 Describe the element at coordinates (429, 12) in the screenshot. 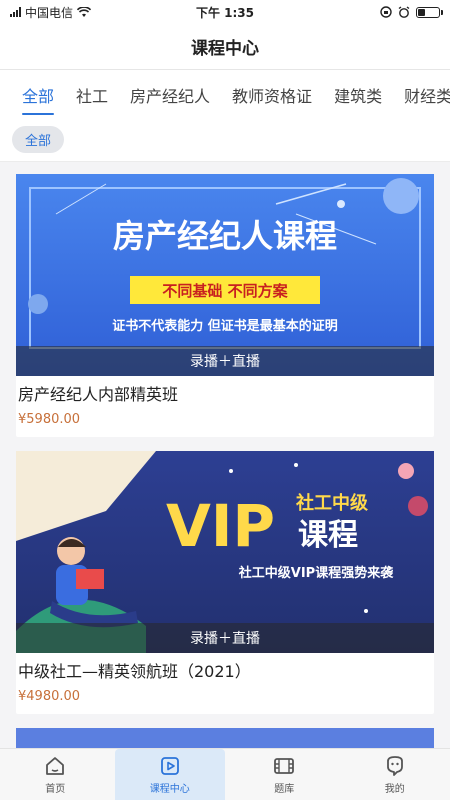

I see `battery-icon` at that location.